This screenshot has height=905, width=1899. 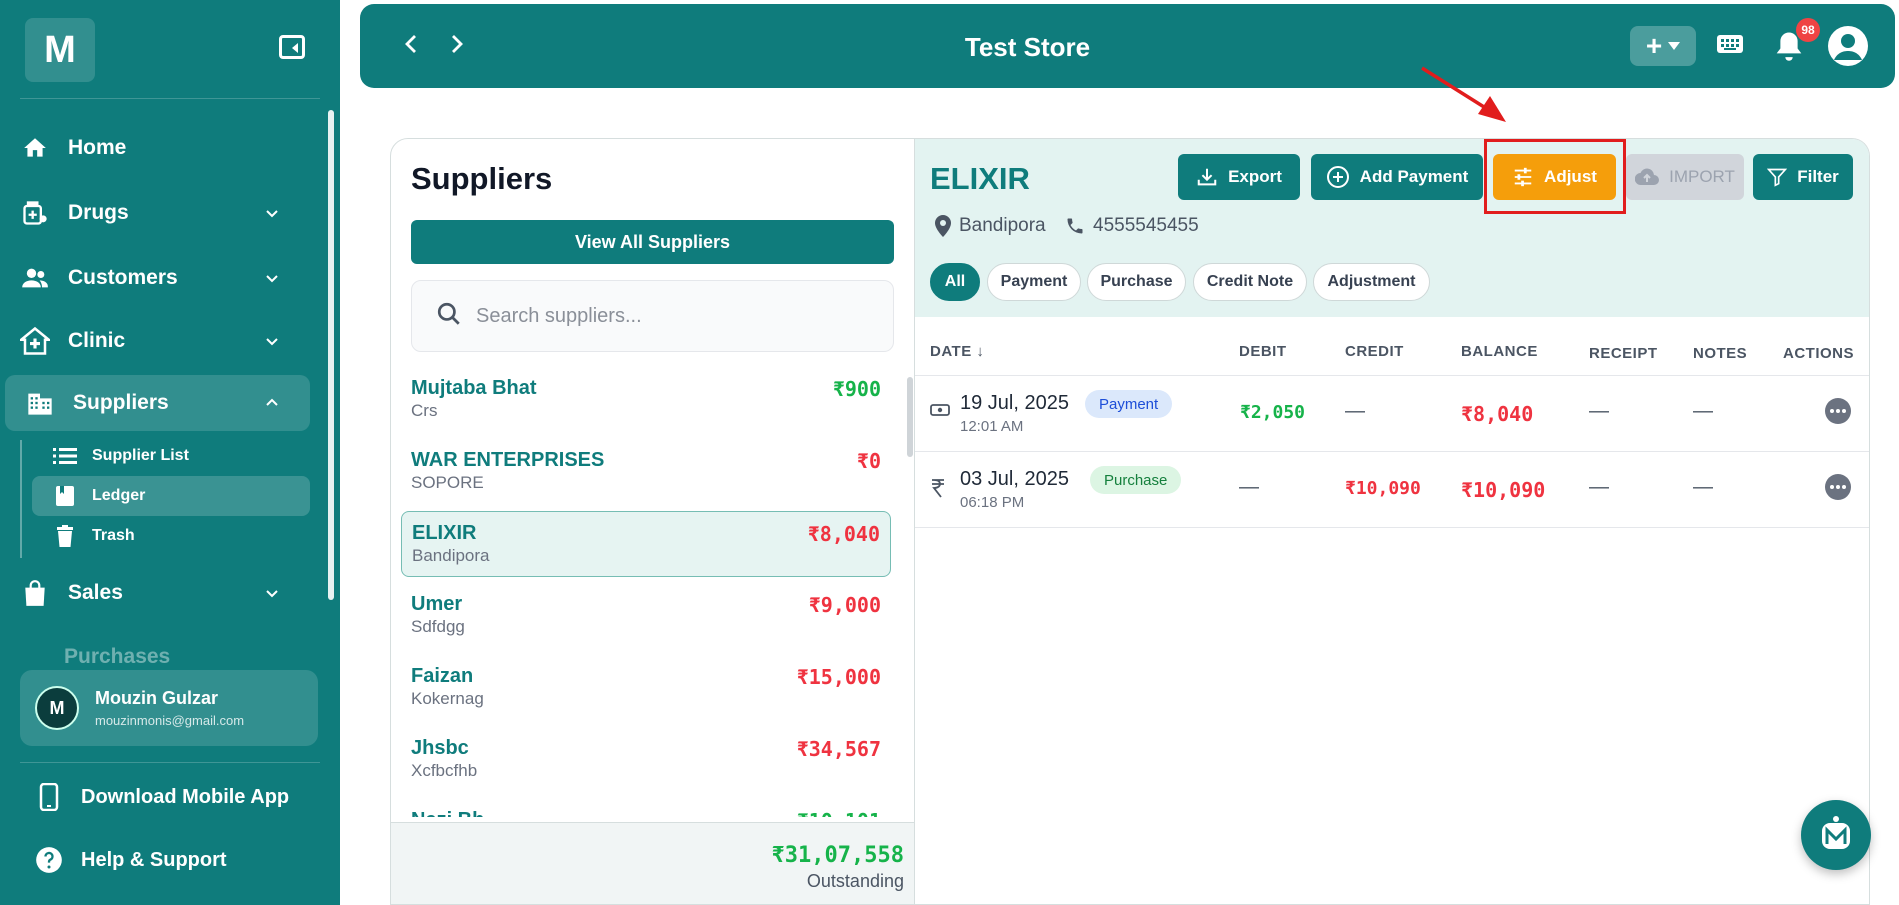 I want to click on filter-chip-all: All, so click(x=955, y=282).